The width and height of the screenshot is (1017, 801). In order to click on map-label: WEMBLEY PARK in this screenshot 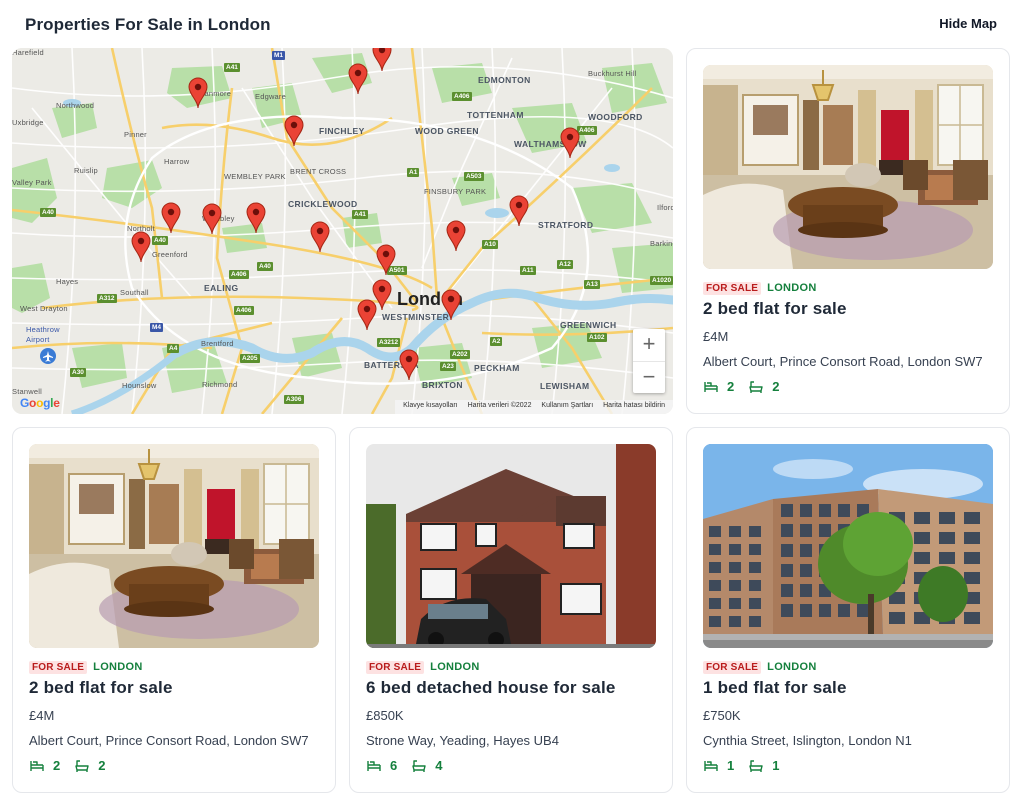, I will do `click(255, 176)`.